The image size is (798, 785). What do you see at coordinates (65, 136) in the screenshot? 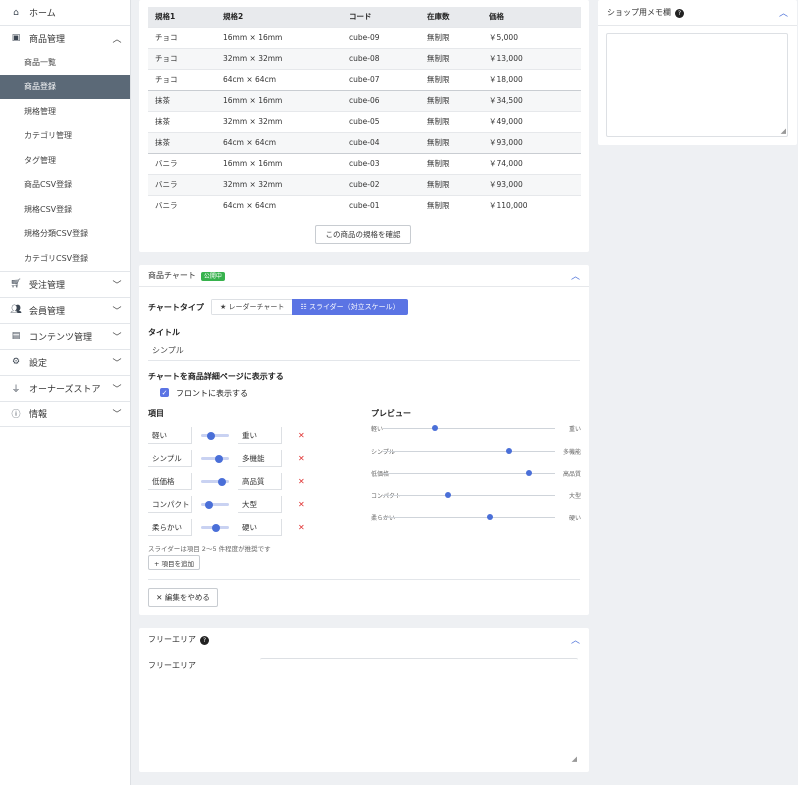
I see `sidebar-item-category-mgmt: カテゴリ管理` at bounding box center [65, 136].